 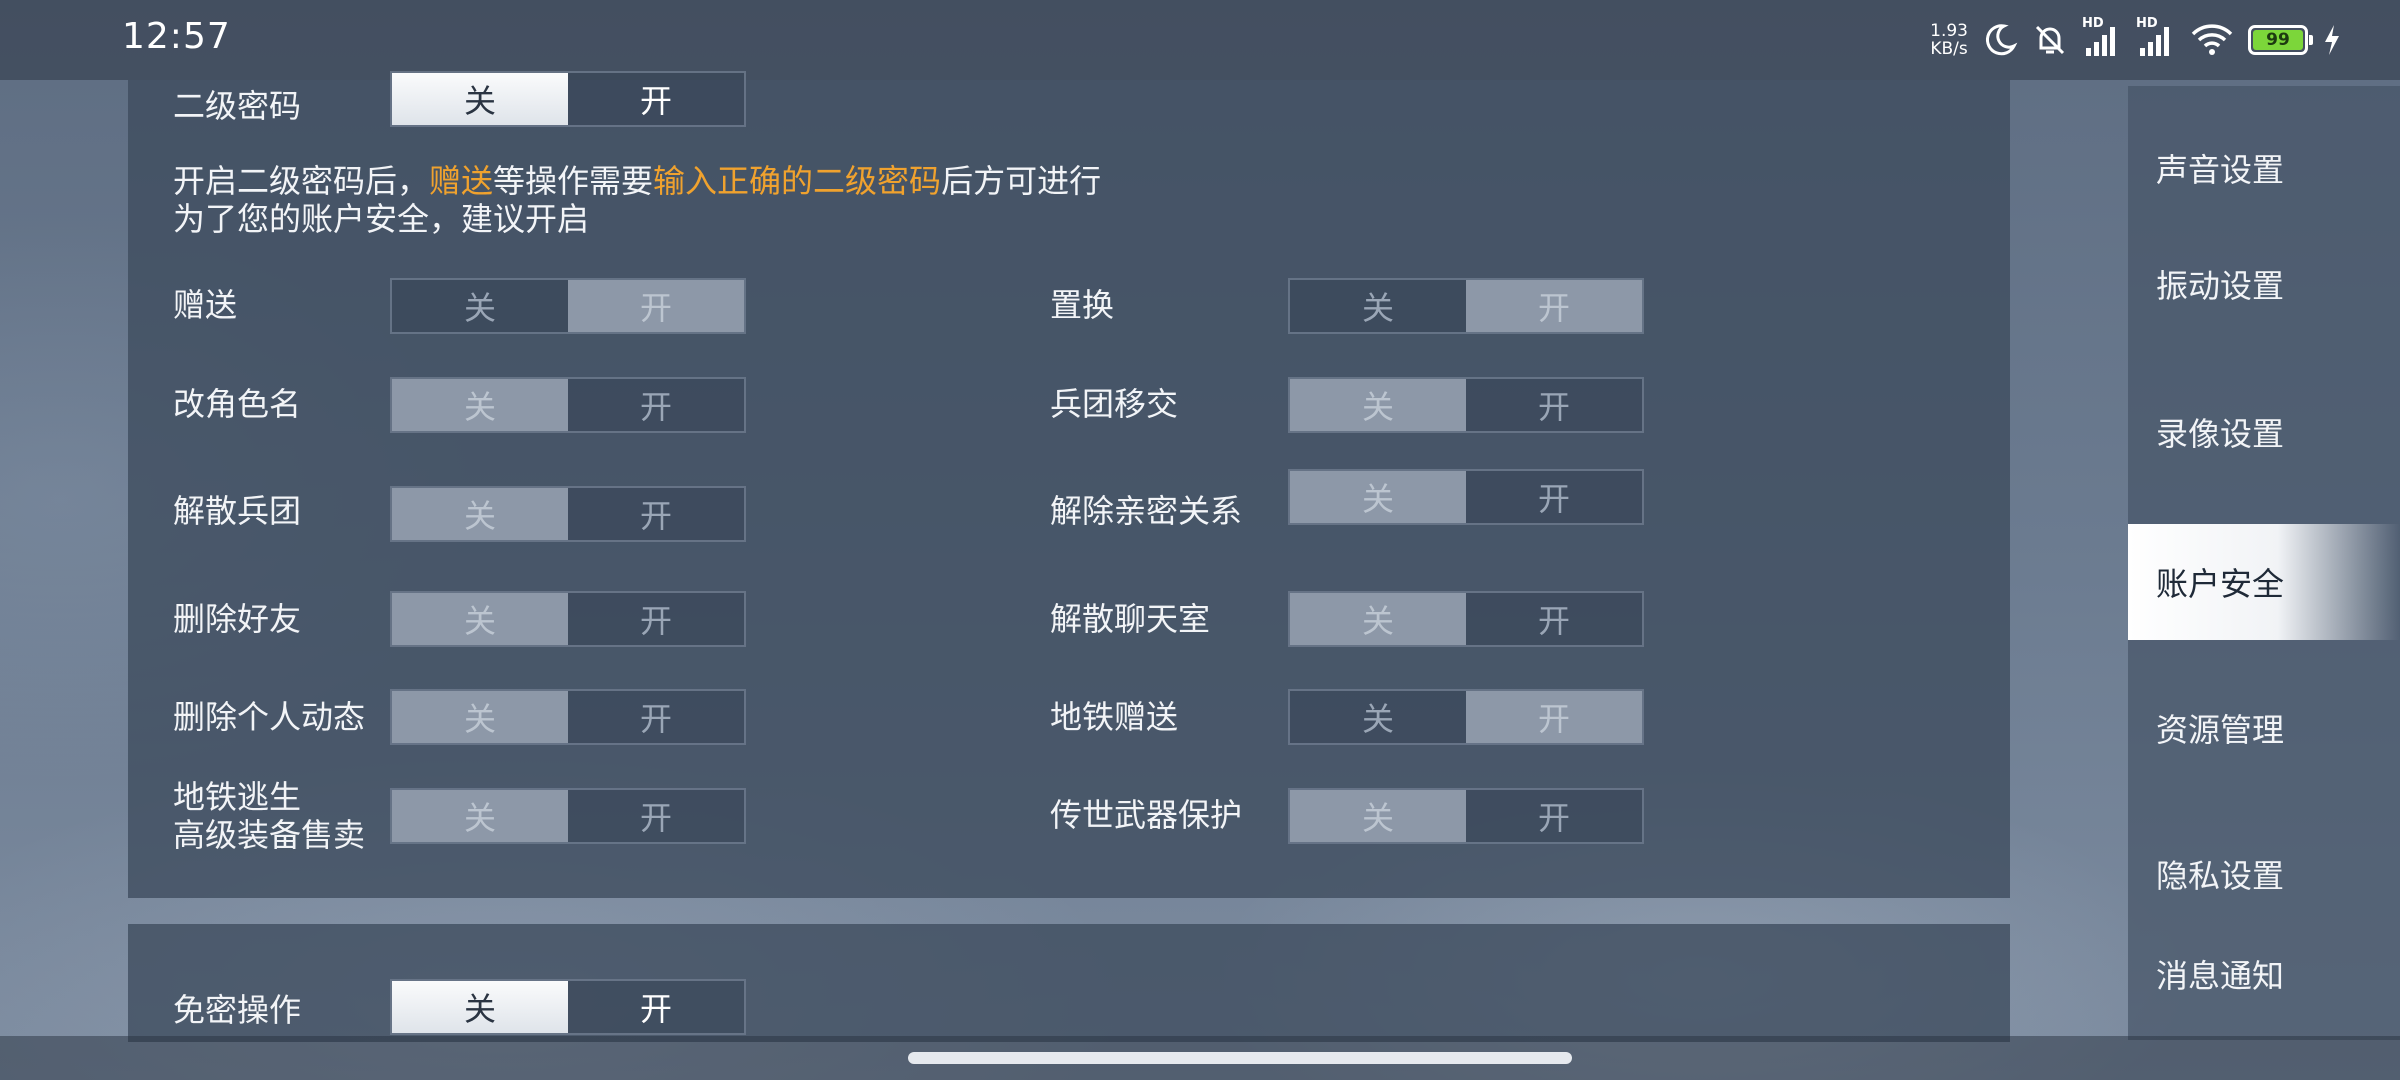 What do you see at coordinates (2332, 40) in the screenshot?
I see `charging-icon` at bounding box center [2332, 40].